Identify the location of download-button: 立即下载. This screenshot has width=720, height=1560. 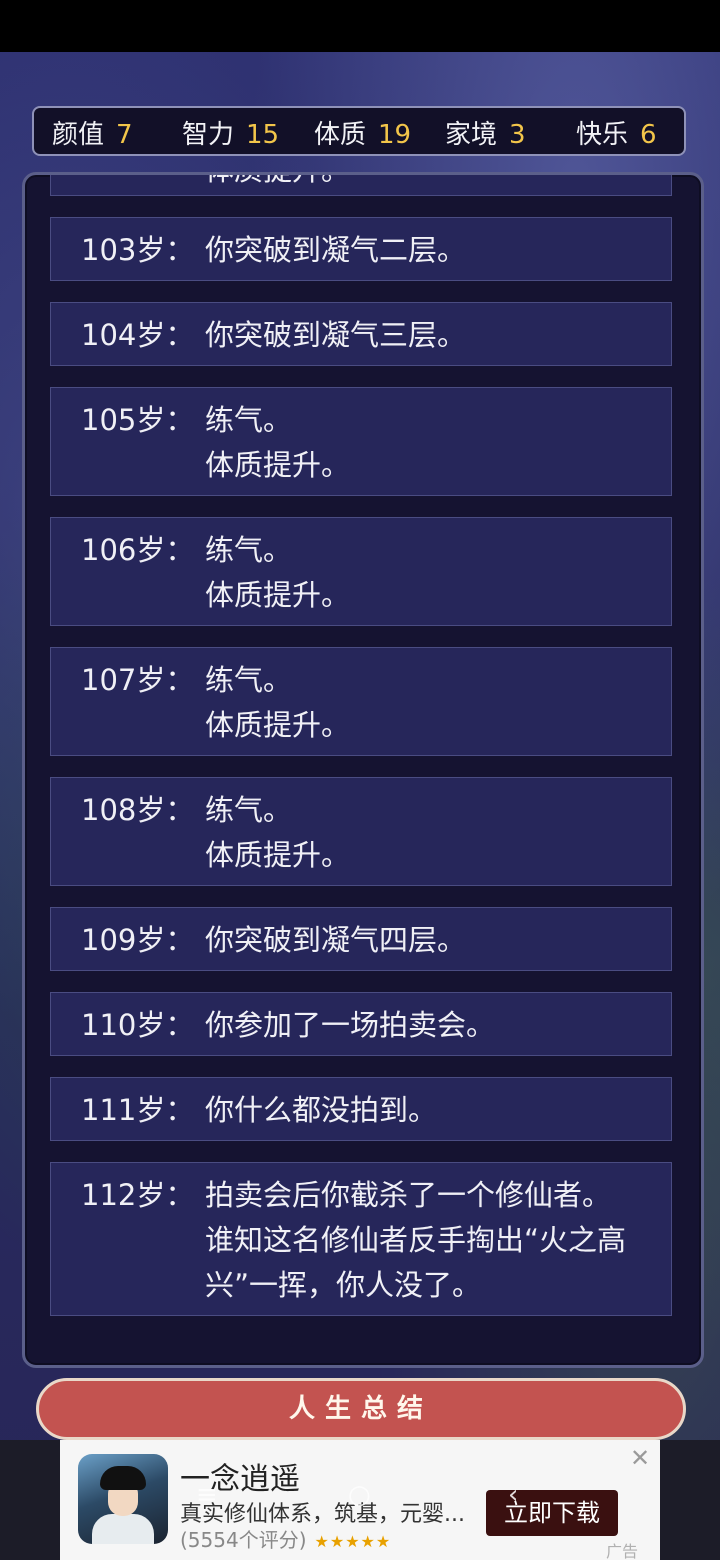
(552, 1513).